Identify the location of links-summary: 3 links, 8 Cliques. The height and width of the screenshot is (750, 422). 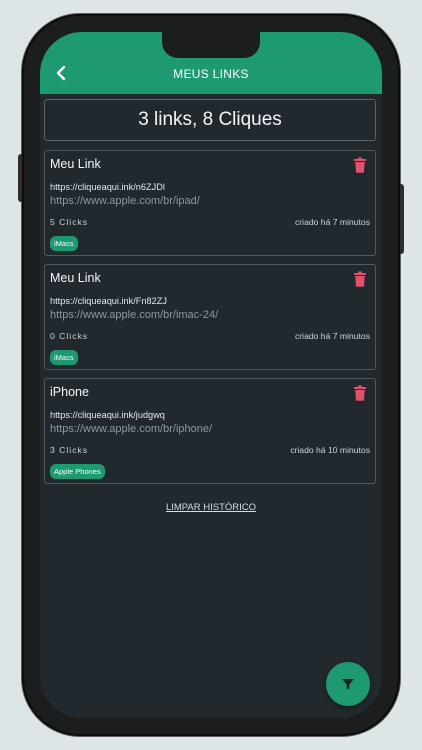
(210, 120).